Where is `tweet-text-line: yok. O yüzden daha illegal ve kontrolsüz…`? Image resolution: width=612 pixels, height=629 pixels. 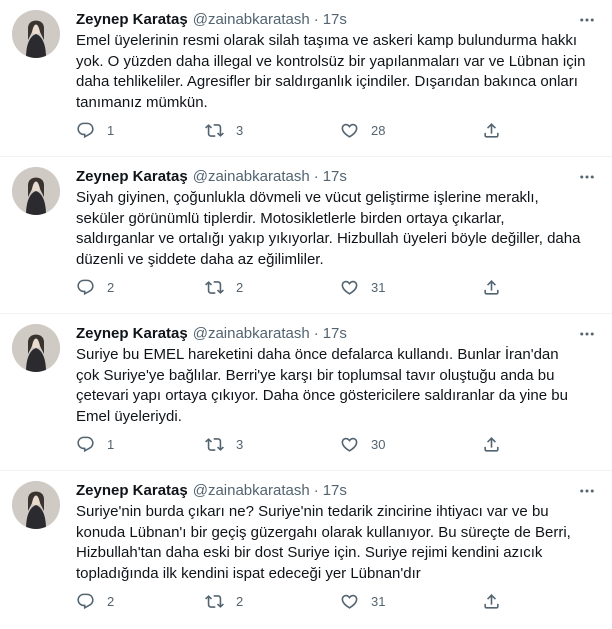
tweet-text-line: yok. O yüzden daha illegal ve kontrolsüz… is located at coordinates (331, 61).